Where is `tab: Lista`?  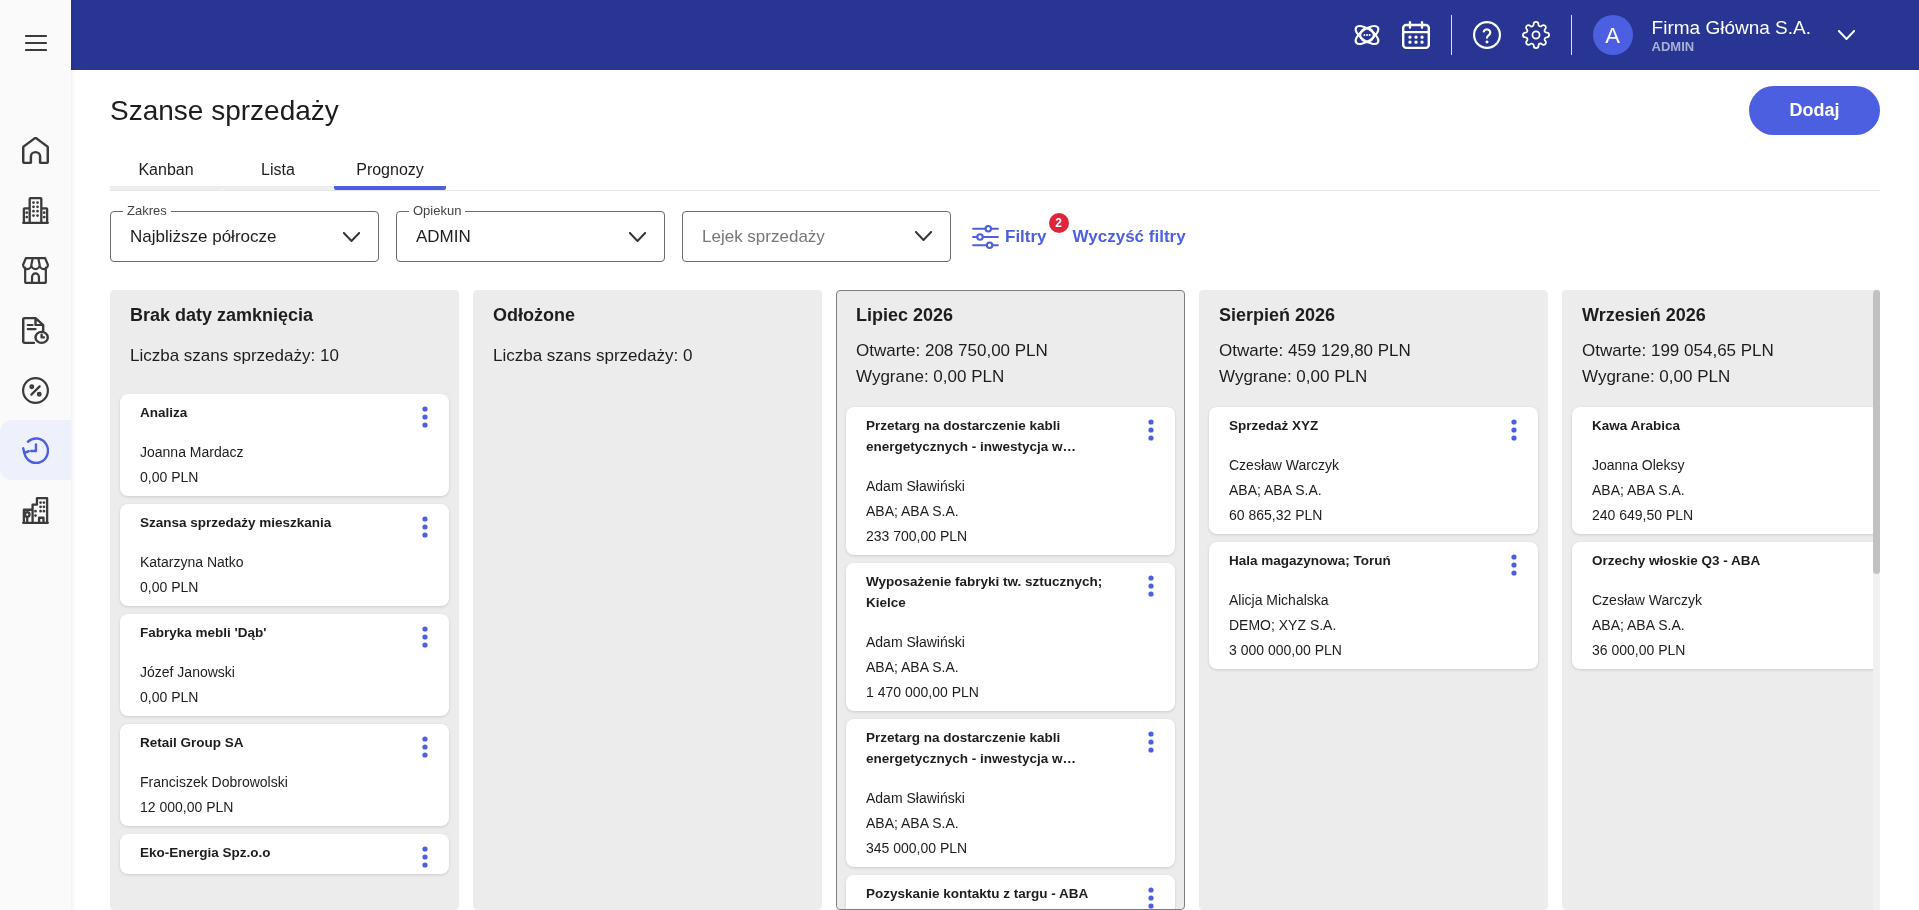 tab: Lista is located at coordinates (278, 168).